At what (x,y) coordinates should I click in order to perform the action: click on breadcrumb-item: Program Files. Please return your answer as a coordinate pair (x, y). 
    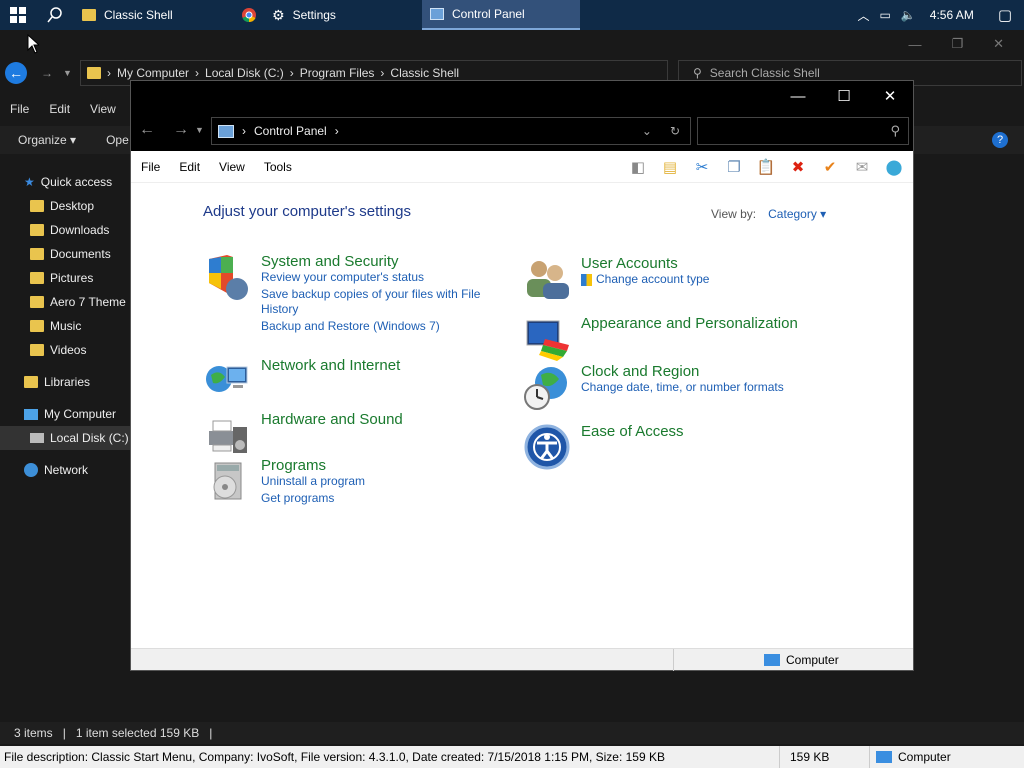
    Looking at the image, I should click on (337, 73).